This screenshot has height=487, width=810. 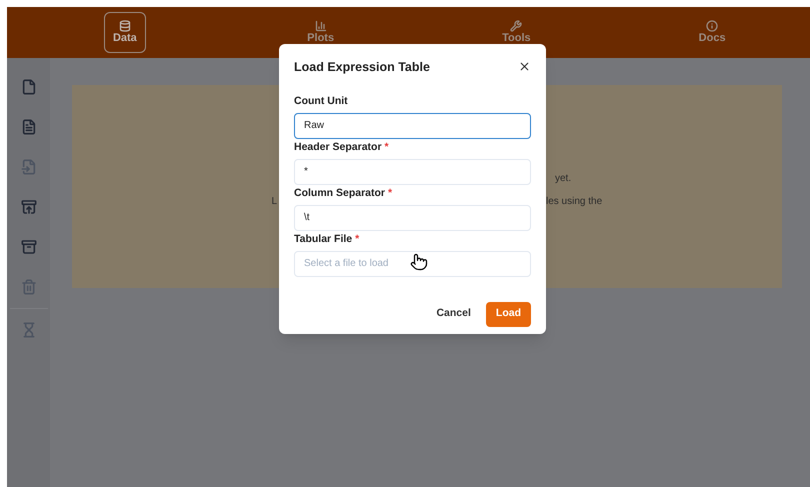 I want to click on notice-text: yet., so click(x=563, y=178).